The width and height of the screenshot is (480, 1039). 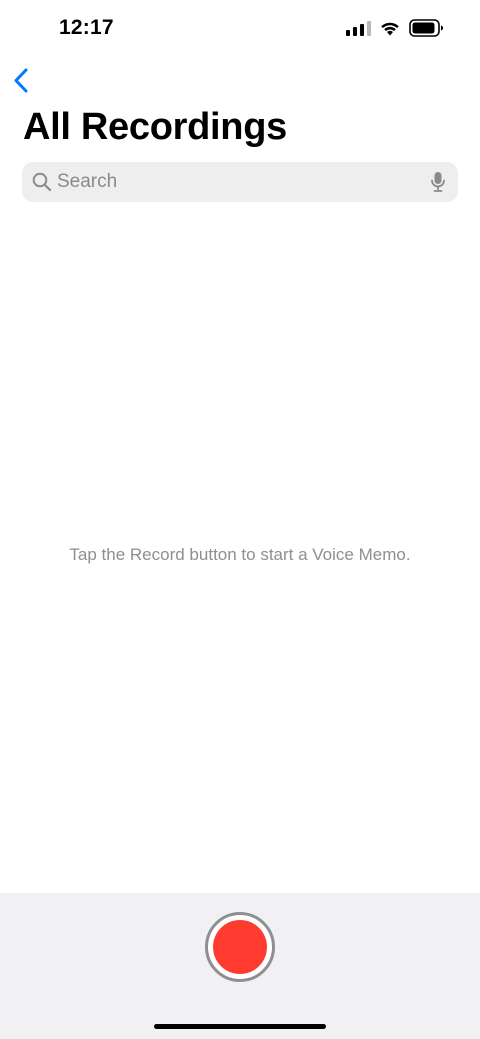 What do you see at coordinates (155, 127) in the screenshot?
I see `page-title: All Recordings` at bounding box center [155, 127].